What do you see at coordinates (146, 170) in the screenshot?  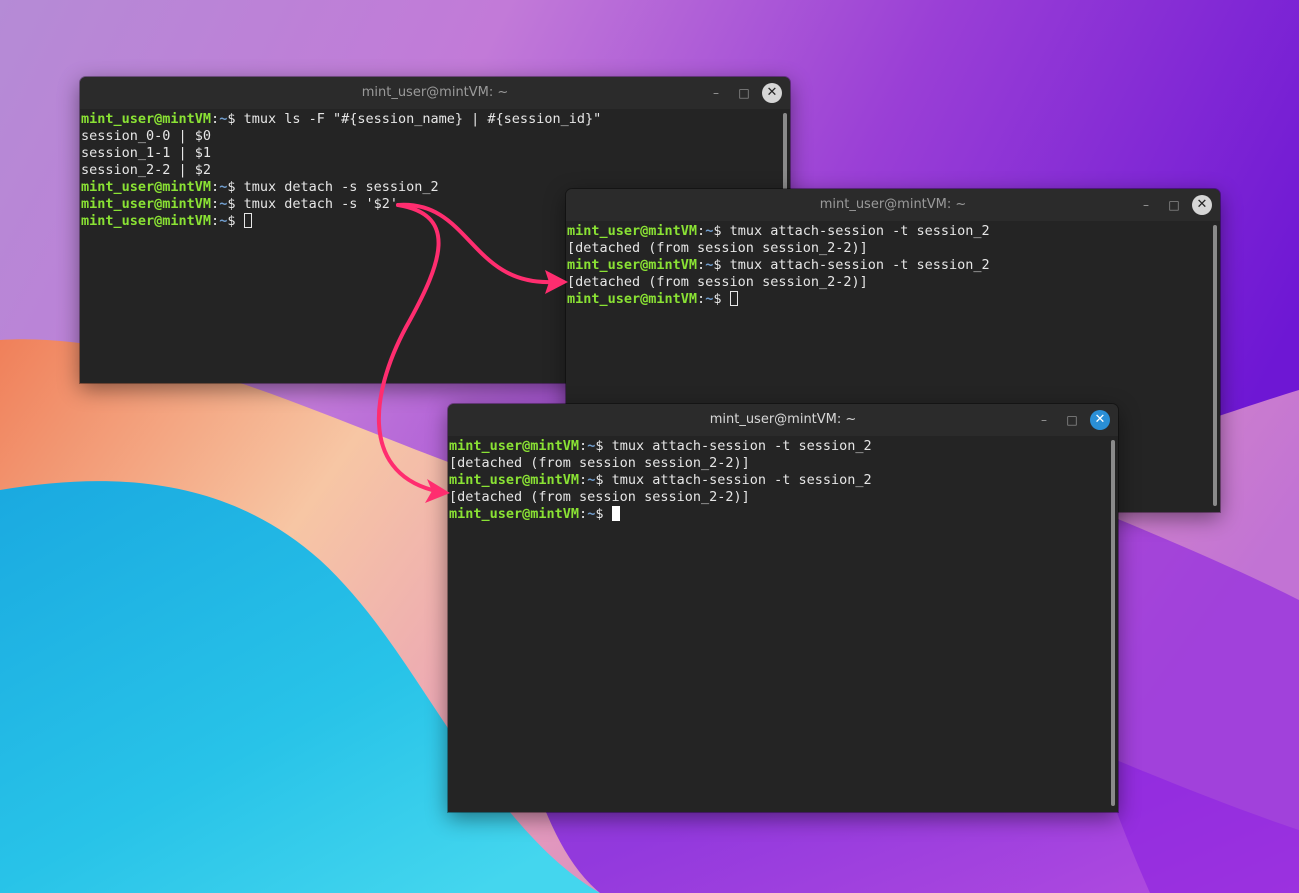 I see `output-text: session_2-2 | $2` at bounding box center [146, 170].